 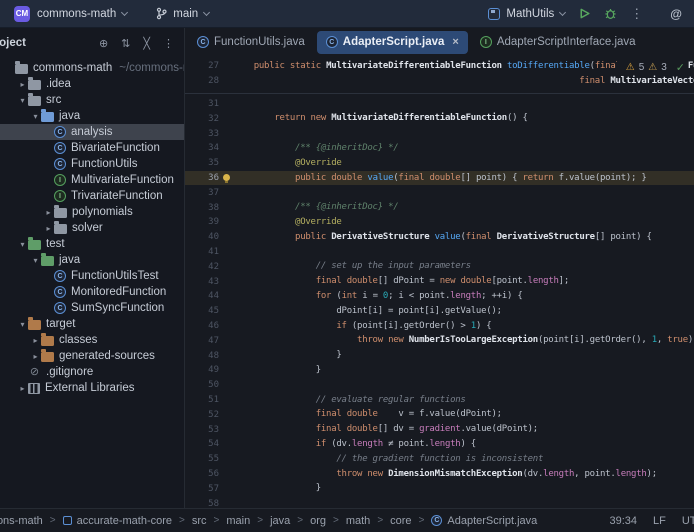 I want to click on tree-item-MonitoredFunction: C MonitoredFunction, so click(x=92, y=292).